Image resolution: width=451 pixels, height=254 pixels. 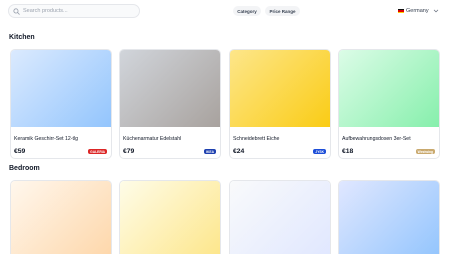 I want to click on product-name: Küchenarmatur Edelstahl, so click(x=152, y=139).